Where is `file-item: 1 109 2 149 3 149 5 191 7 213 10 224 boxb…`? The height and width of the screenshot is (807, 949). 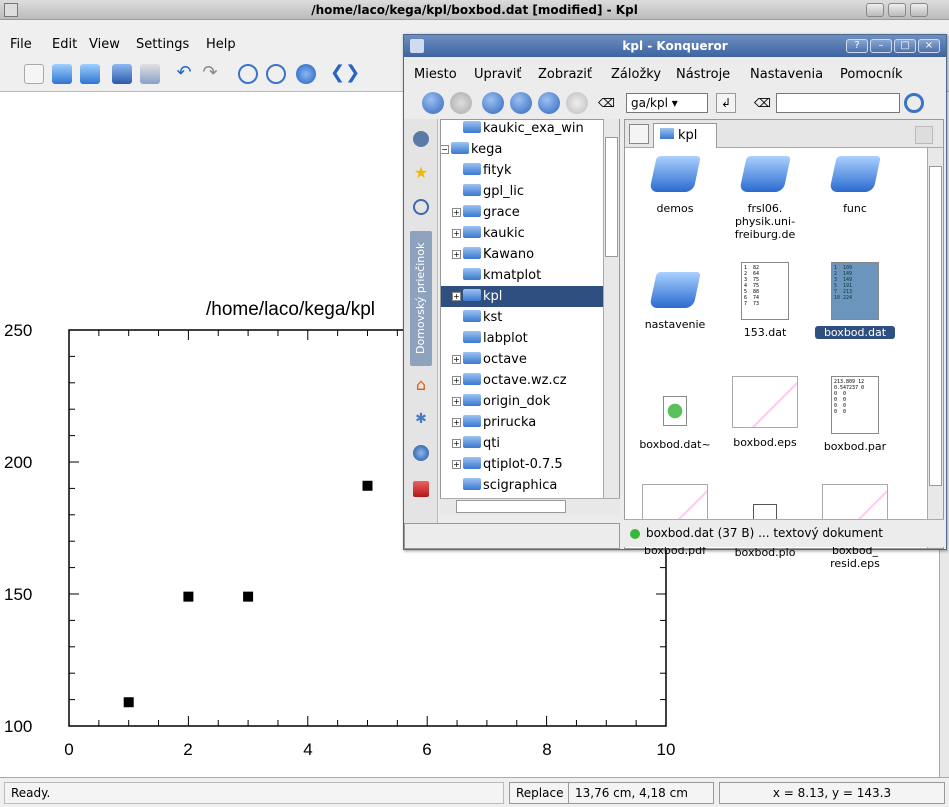
file-item: 1 109 2 149 3 149 5 191 7 213 10 224 boxb… is located at coordinates (855, 300).